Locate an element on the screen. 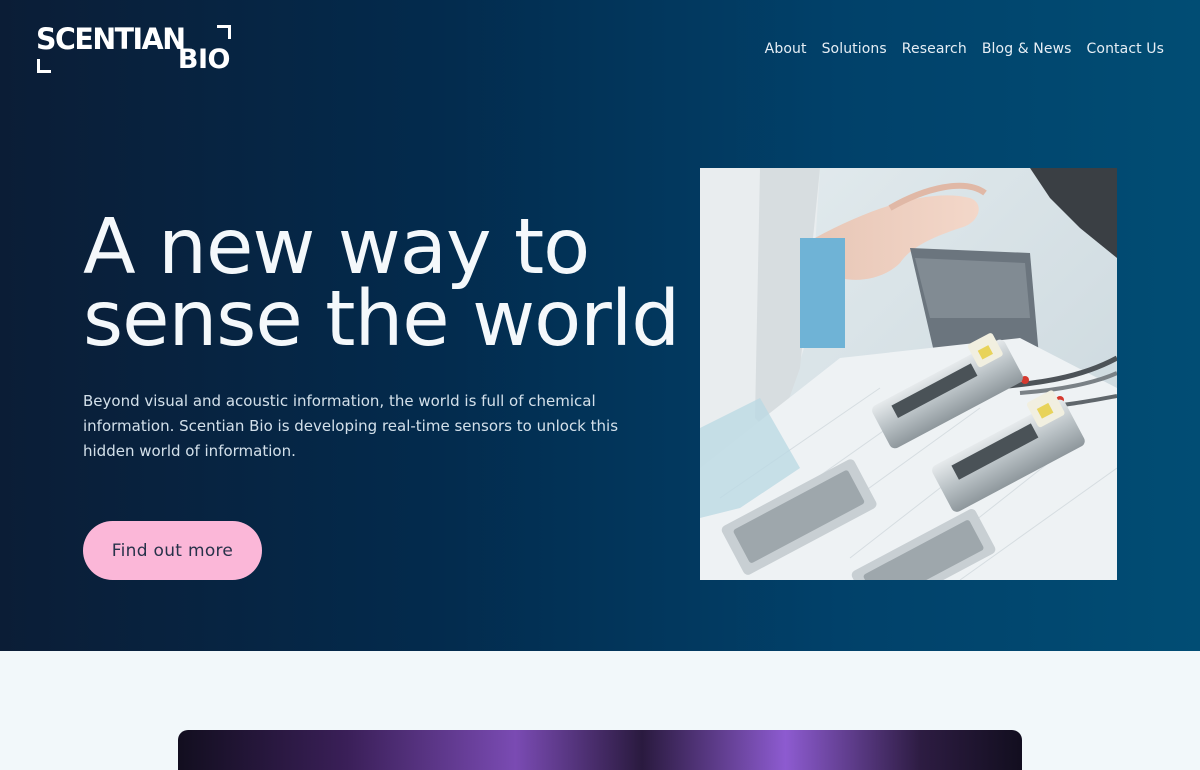 Image resolution: width=1200 pixels, height=770 pixels. logo-text-line1: SCENTIAN is located at coordinates (111, 39).